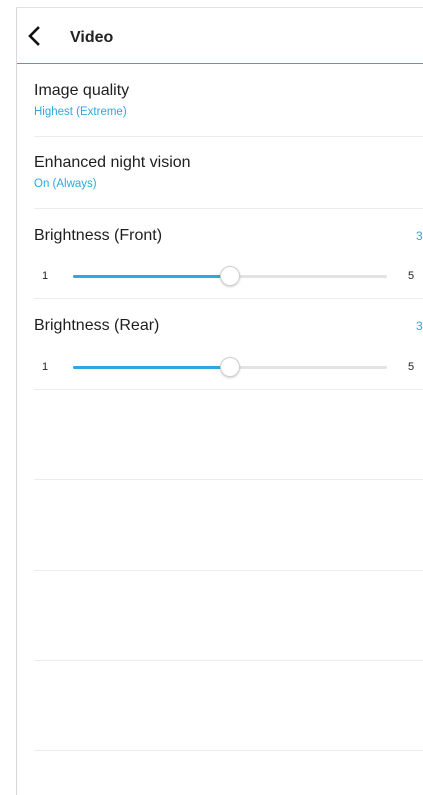  Describe the element at coordinates (220, 36) in the screenshot. I see `app-header: Video` at that location.